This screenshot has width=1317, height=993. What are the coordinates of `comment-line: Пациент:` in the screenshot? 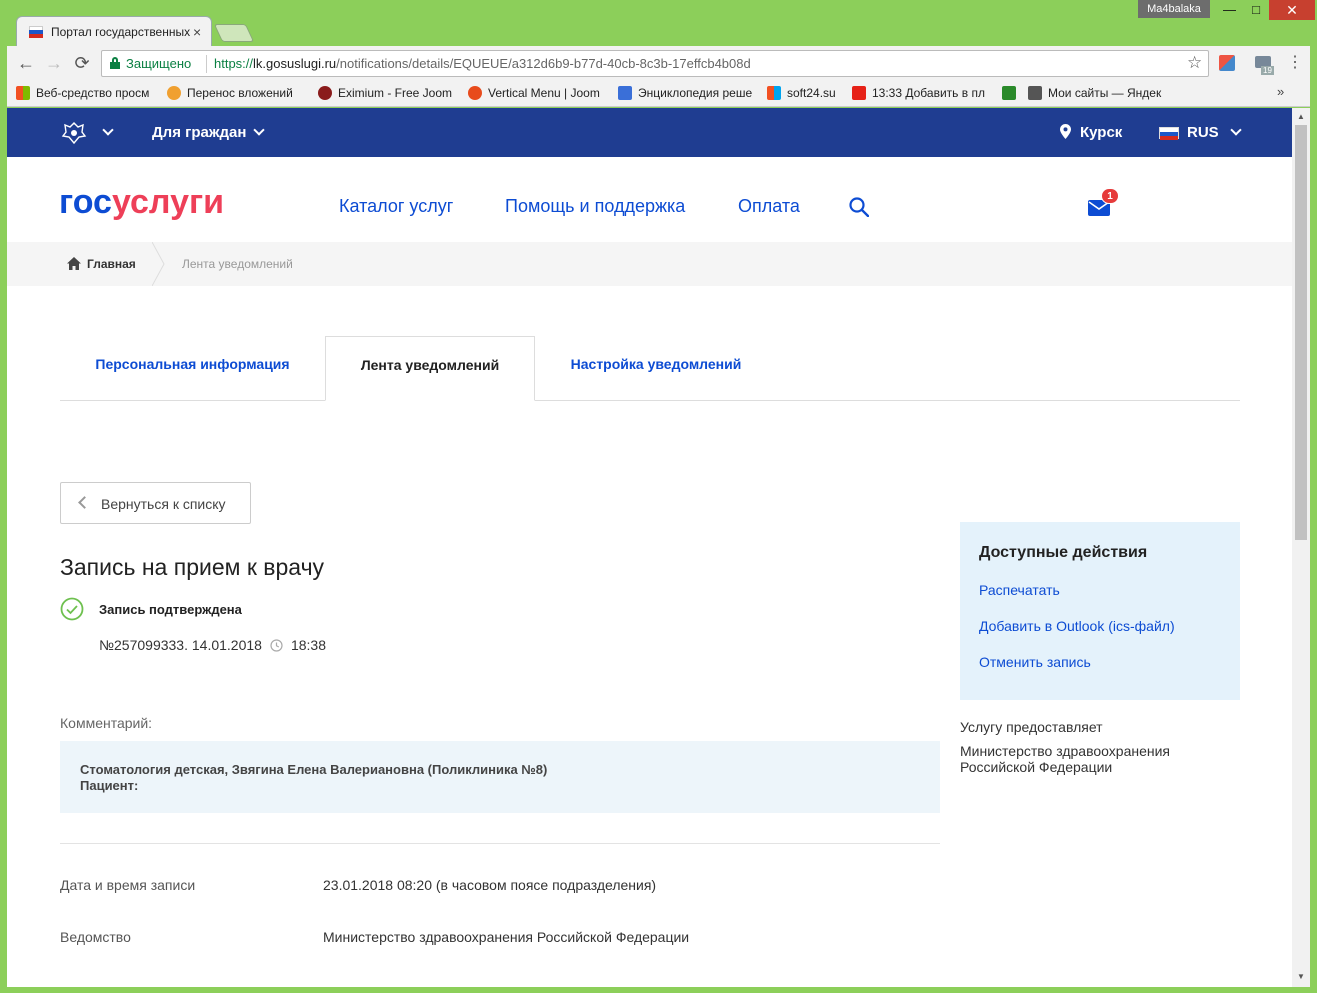 It's located at (109, 785).